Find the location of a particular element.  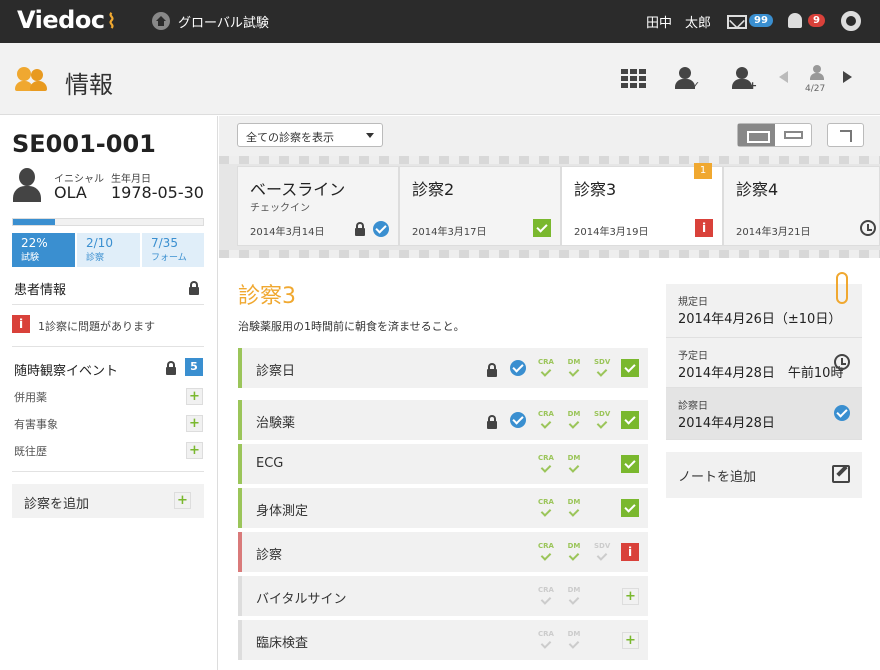

top-bar: Viedoc ⌇ グローバル試験 田中 太郎 99 9 is located at coordinates (440, 21).